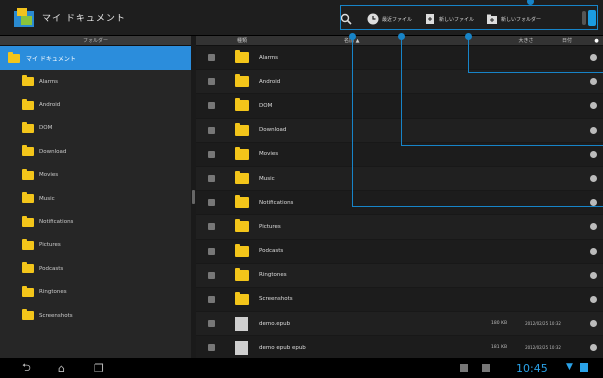 The image size is (603, 378). I want to click on tree-item-label: Music, so click(47, 198).